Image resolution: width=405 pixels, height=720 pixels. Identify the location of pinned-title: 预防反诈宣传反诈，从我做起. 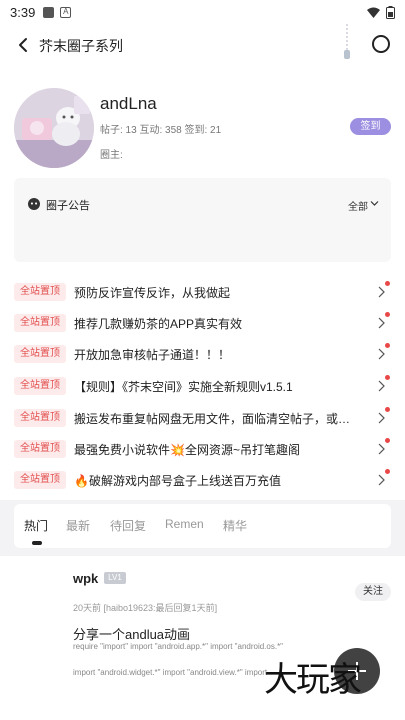
(152, 293).